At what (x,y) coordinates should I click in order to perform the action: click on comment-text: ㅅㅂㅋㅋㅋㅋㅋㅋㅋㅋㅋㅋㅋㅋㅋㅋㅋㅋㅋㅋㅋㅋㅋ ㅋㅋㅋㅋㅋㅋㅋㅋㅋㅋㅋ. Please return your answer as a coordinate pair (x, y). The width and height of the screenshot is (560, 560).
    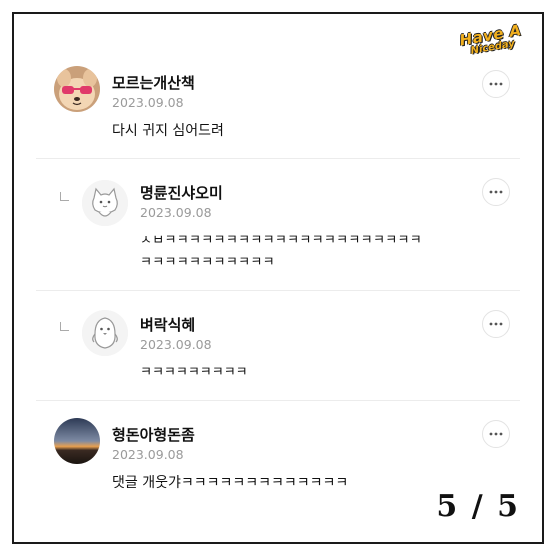
    Looking at the image, I should click on (281, 251).